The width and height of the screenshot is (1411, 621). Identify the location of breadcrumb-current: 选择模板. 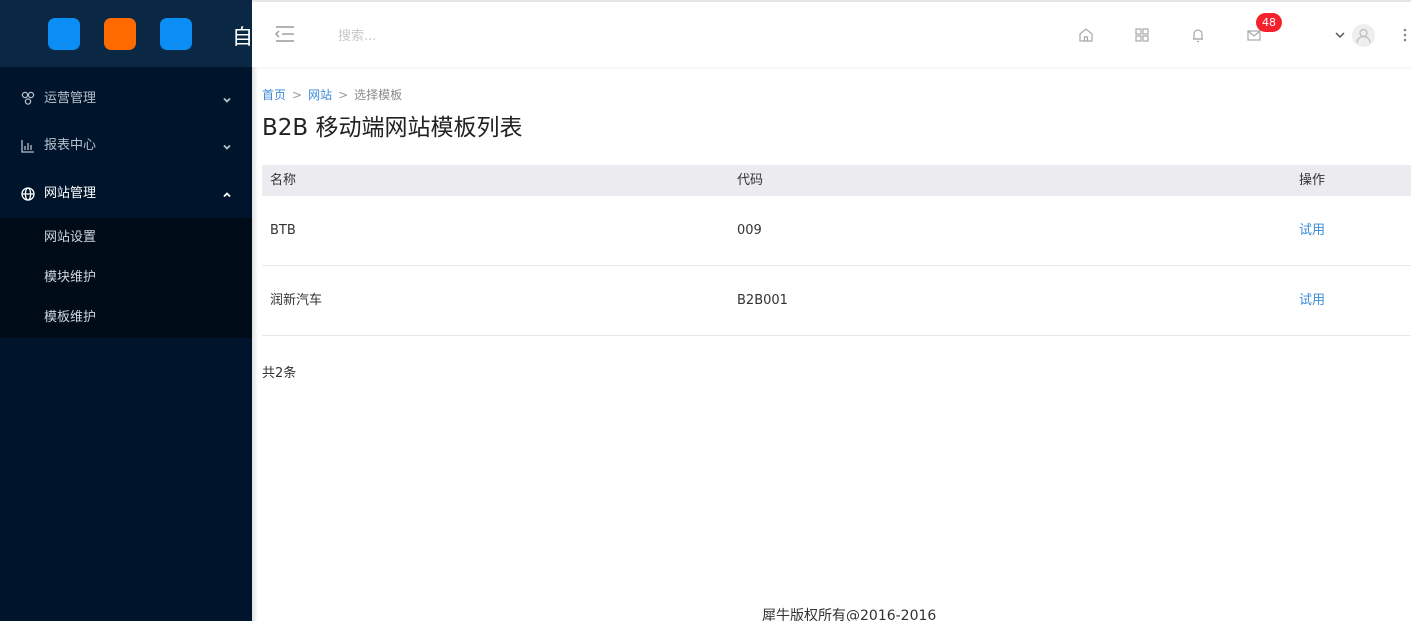
(378, 95).